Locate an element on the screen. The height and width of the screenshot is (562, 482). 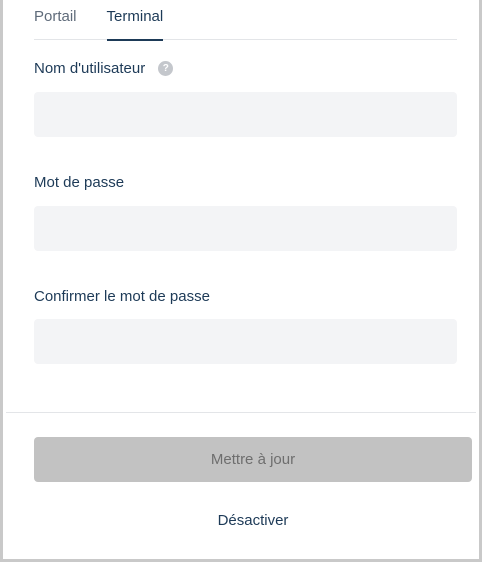
password-input is located at coordinates (245, 228).